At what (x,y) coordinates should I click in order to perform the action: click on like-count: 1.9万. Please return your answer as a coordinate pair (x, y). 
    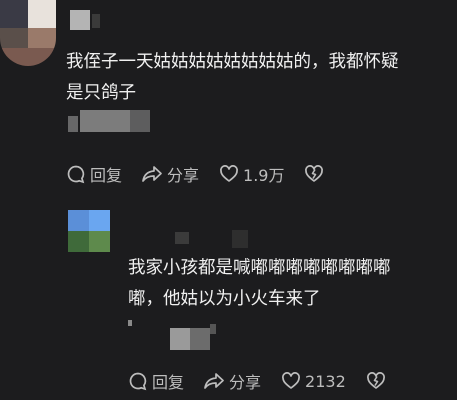
    Looking at the image, I should click on (264, 175).